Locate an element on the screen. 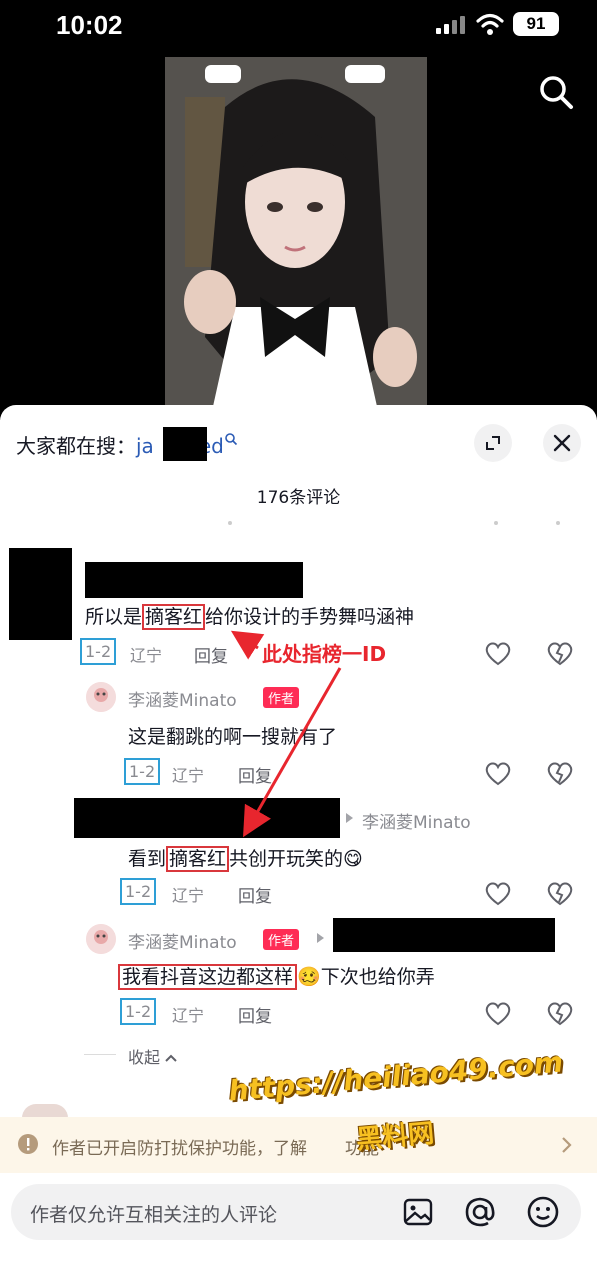 This screenshot has width=597, height=1280. comment-text: 所以是 摘客红 给你设计的手势舞吗涵神 is located at coordinates (250, 617).